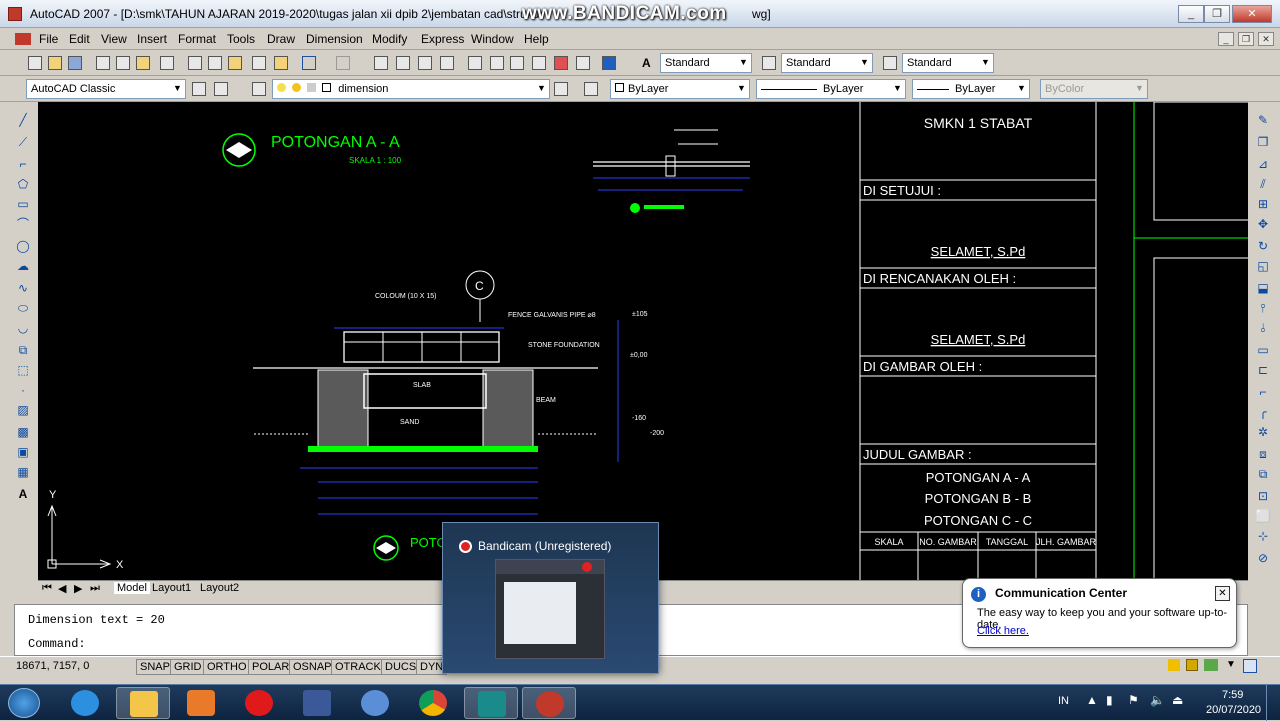 The width and height of the screenshot is (1280, 721). I want to click on menu-draw: Draw, so click(281, 39).